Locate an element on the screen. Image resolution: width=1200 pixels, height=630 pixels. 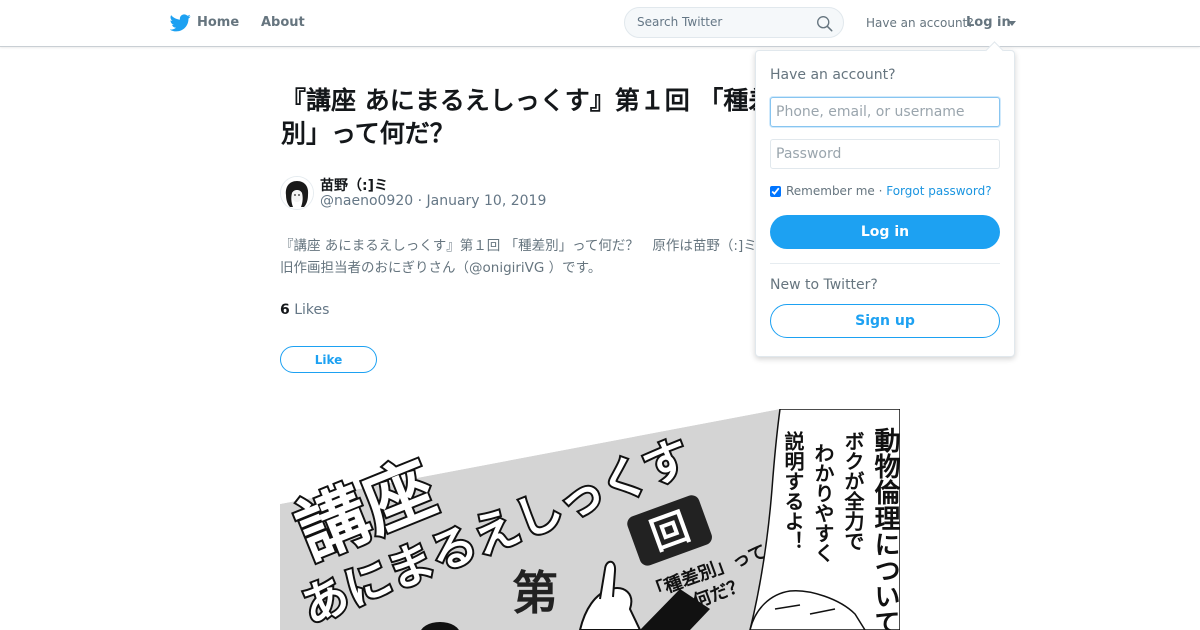
like-button: Like is located at coordinates (328, 359).